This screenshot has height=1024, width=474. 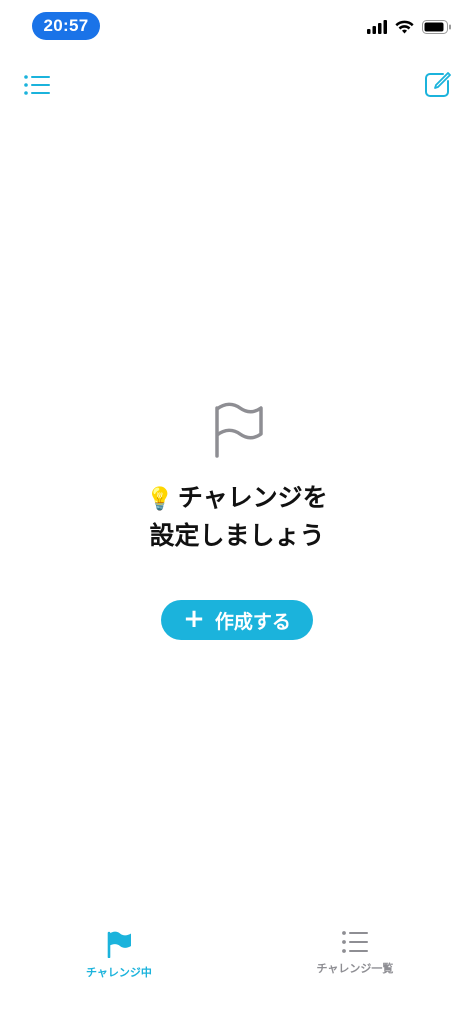 I want to click on status-icons, so click(x=409, y=27).